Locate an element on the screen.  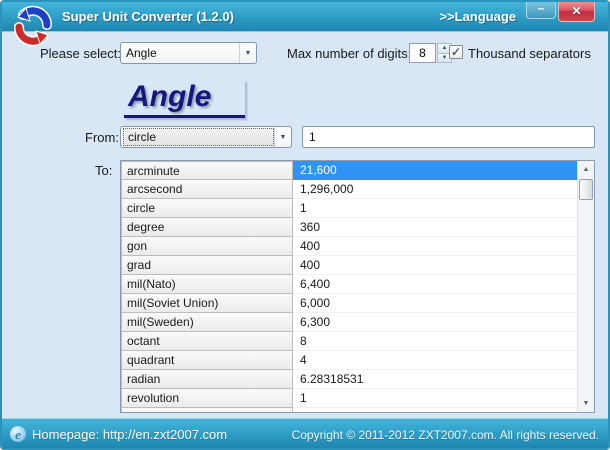
to-row-value: 360 is located at coordinates (435, 227).